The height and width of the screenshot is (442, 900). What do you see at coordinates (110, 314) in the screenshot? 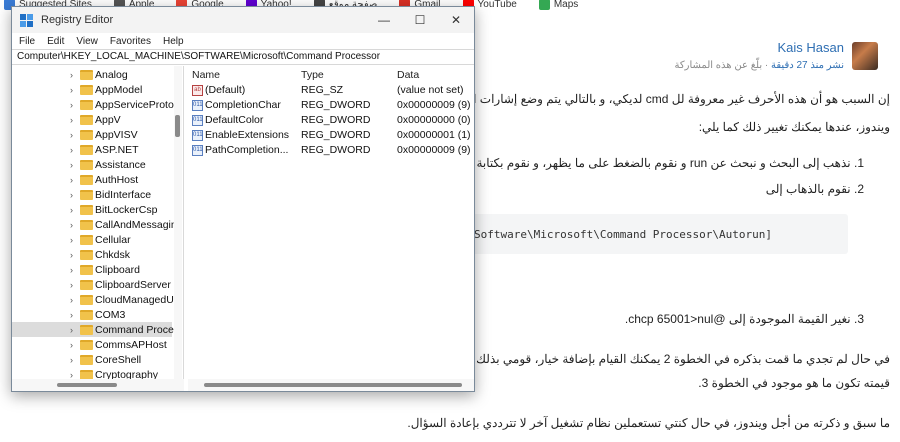
I see `tree-item-label: COM3` at bounding box center [110, 314].